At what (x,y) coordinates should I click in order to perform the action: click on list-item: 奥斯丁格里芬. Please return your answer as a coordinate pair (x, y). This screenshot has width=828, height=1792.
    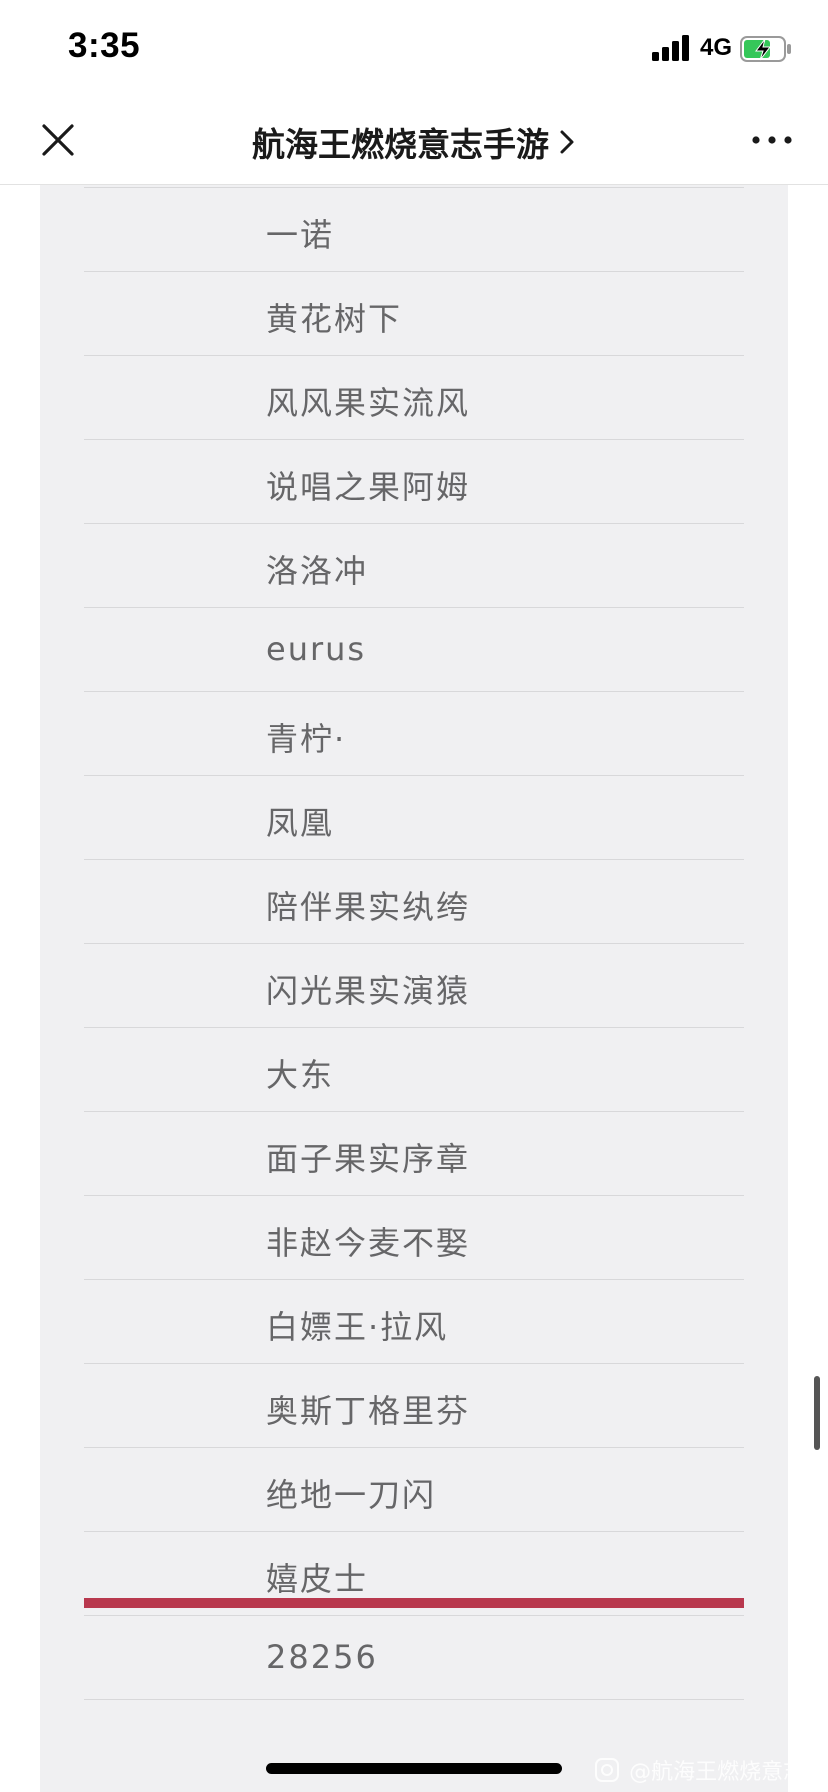
    Looking at the image, I should click on (414, 1406).